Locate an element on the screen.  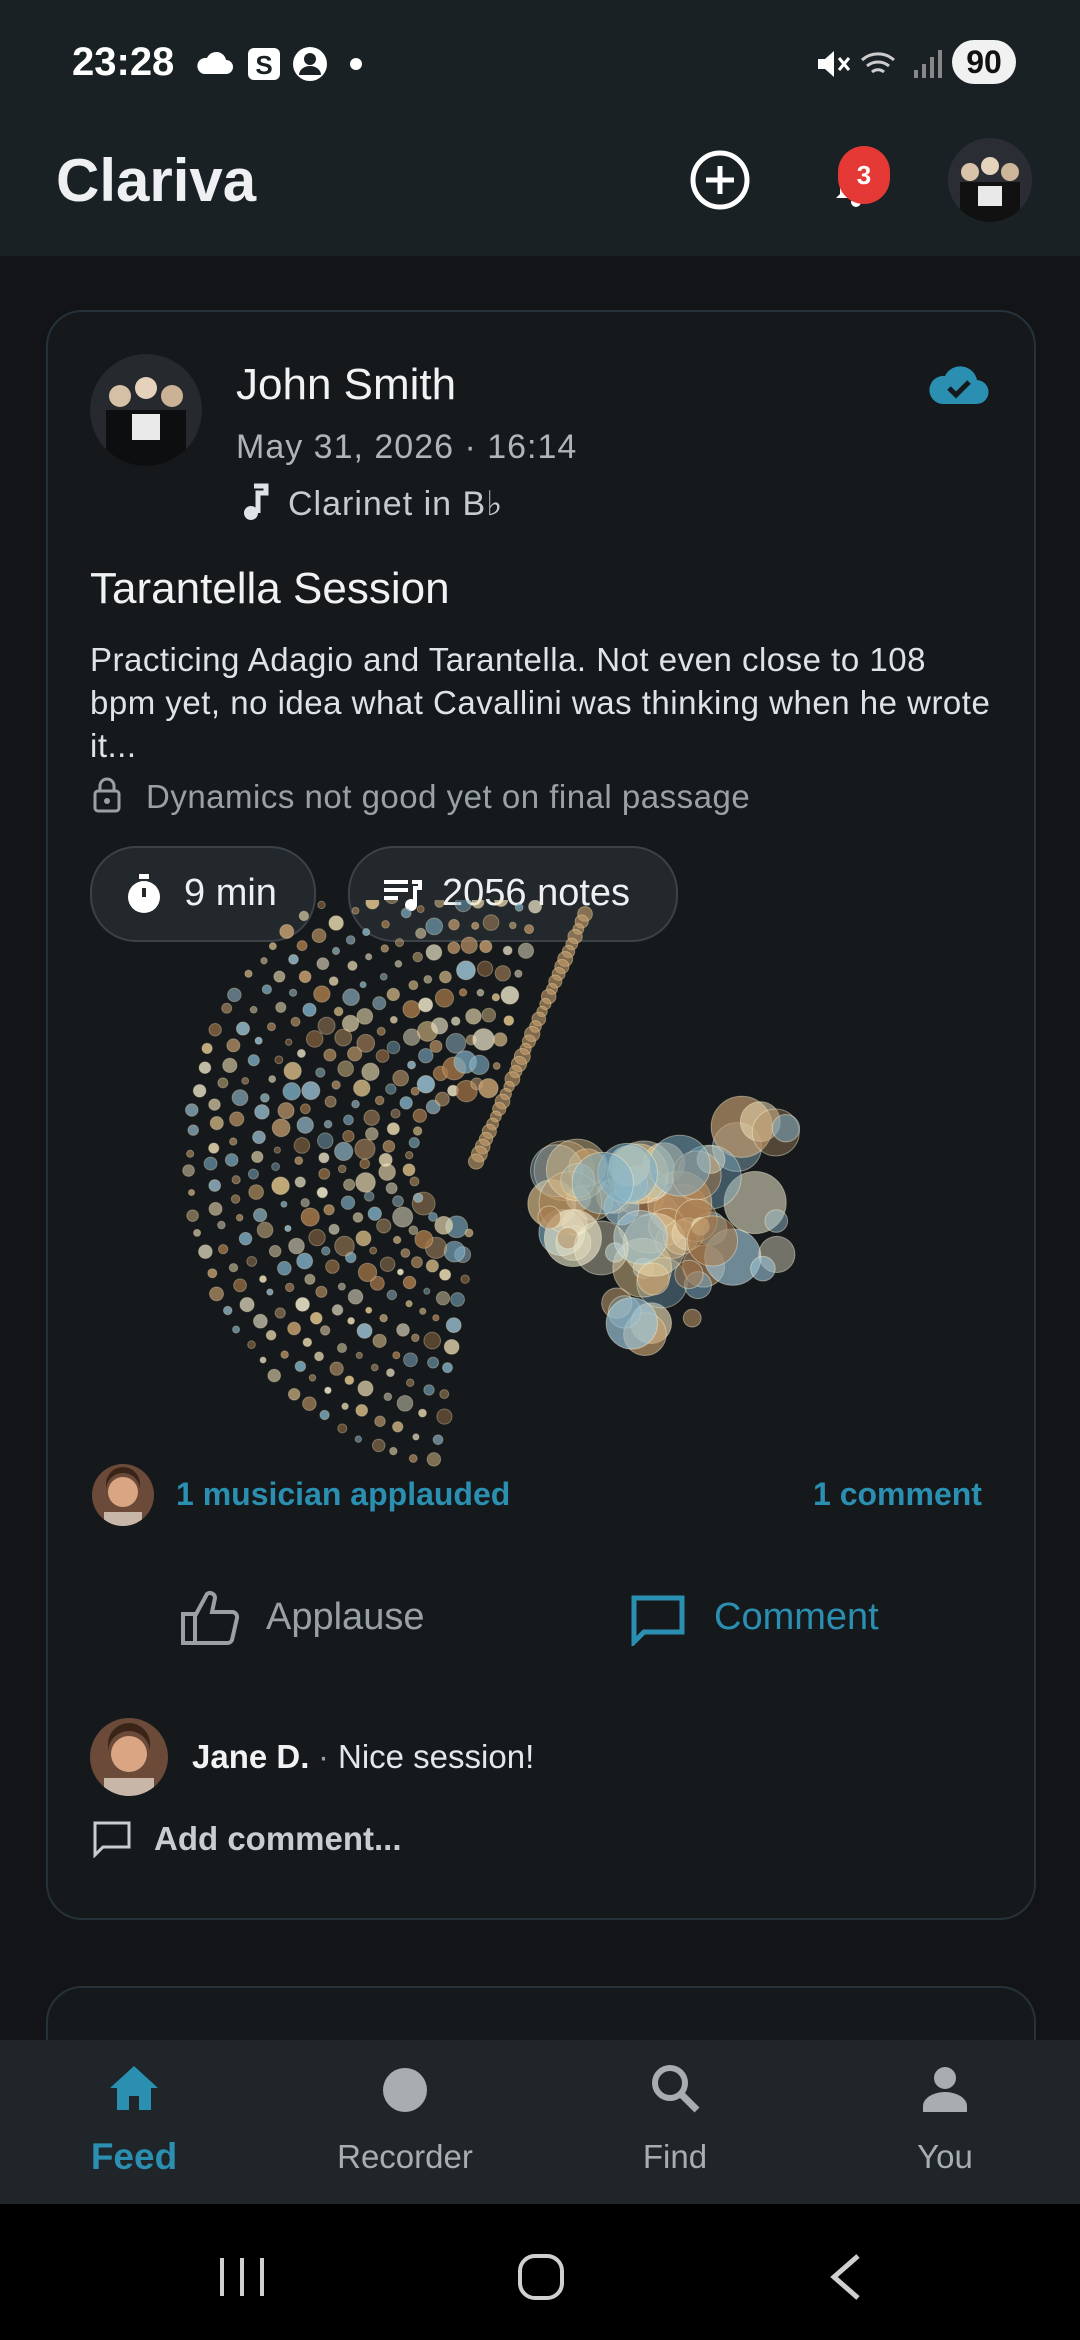
home-nav-icon is located at coordinates (541, 2277).